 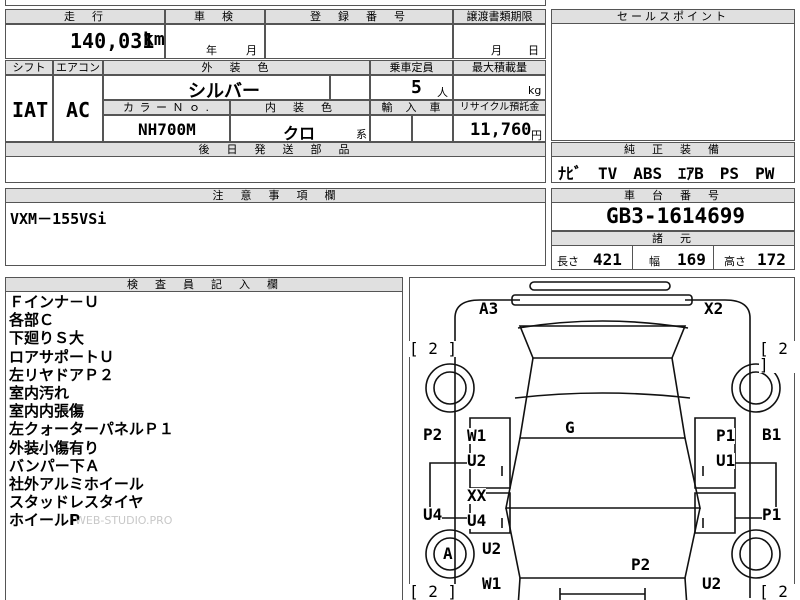 What do you see at coordinates (492, 583) in the screenshot?
I see `damage-w1-rear: W1` at bounding box center [492, 583].